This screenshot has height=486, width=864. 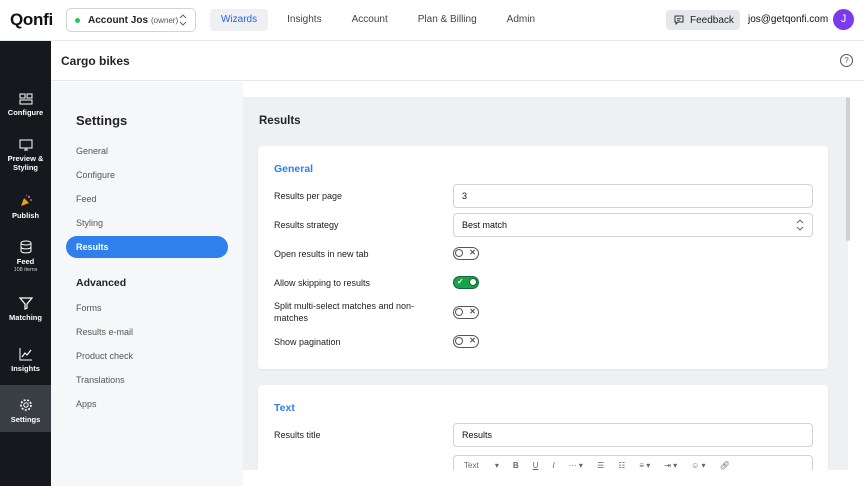 I want to click on results-title-label: Results title, so click(x=297, y=435).